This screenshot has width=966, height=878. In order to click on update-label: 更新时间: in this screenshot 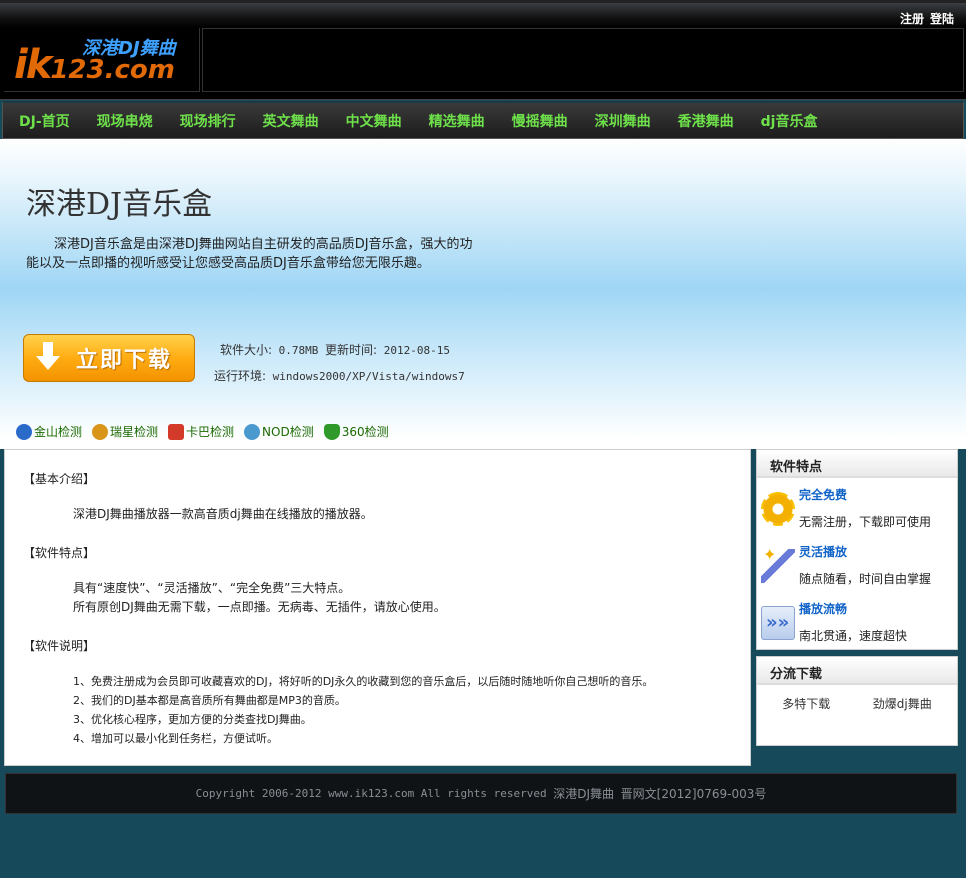, I will do `click(351, 350)`.